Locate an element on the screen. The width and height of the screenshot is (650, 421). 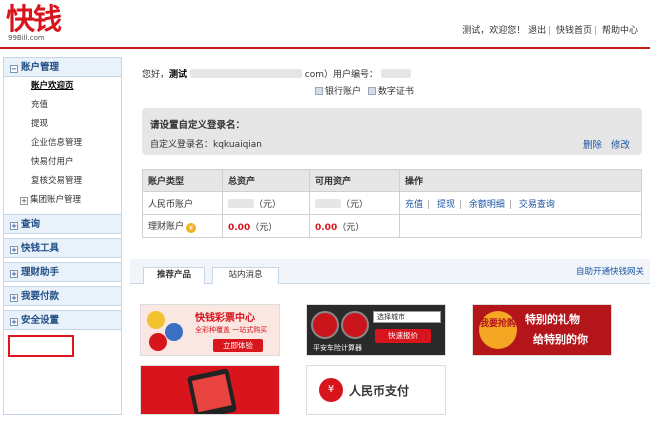
custom-login-title: 请设置自定义登录名： is located at coordinates (198, 125).